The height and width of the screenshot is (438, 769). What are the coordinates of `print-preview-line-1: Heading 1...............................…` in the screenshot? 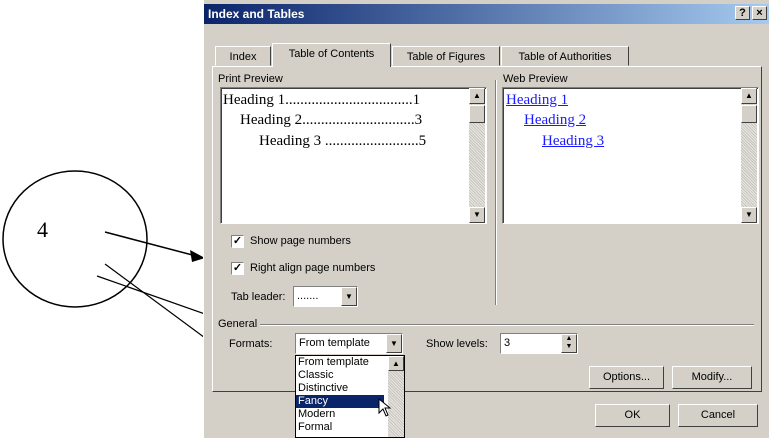 It's located at (322, 100).